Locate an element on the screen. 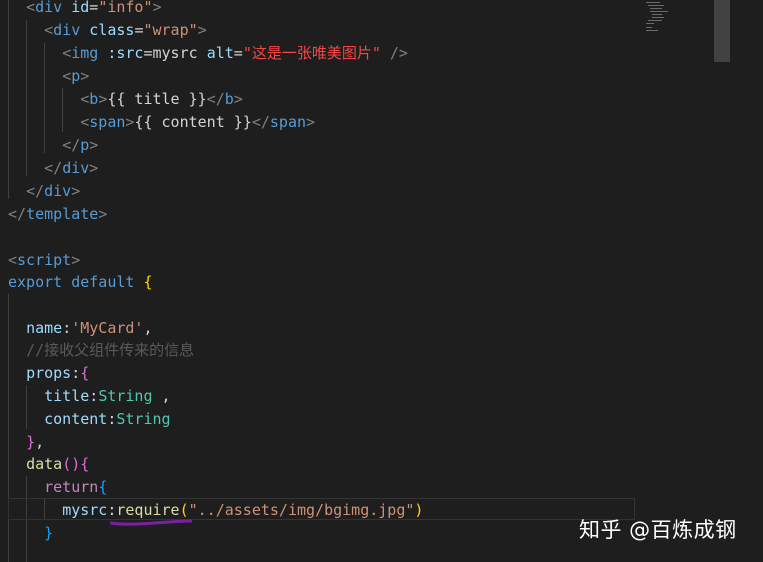 This screenshot has height=562, width=763. code-token: export is located at coordinates (35, 282).